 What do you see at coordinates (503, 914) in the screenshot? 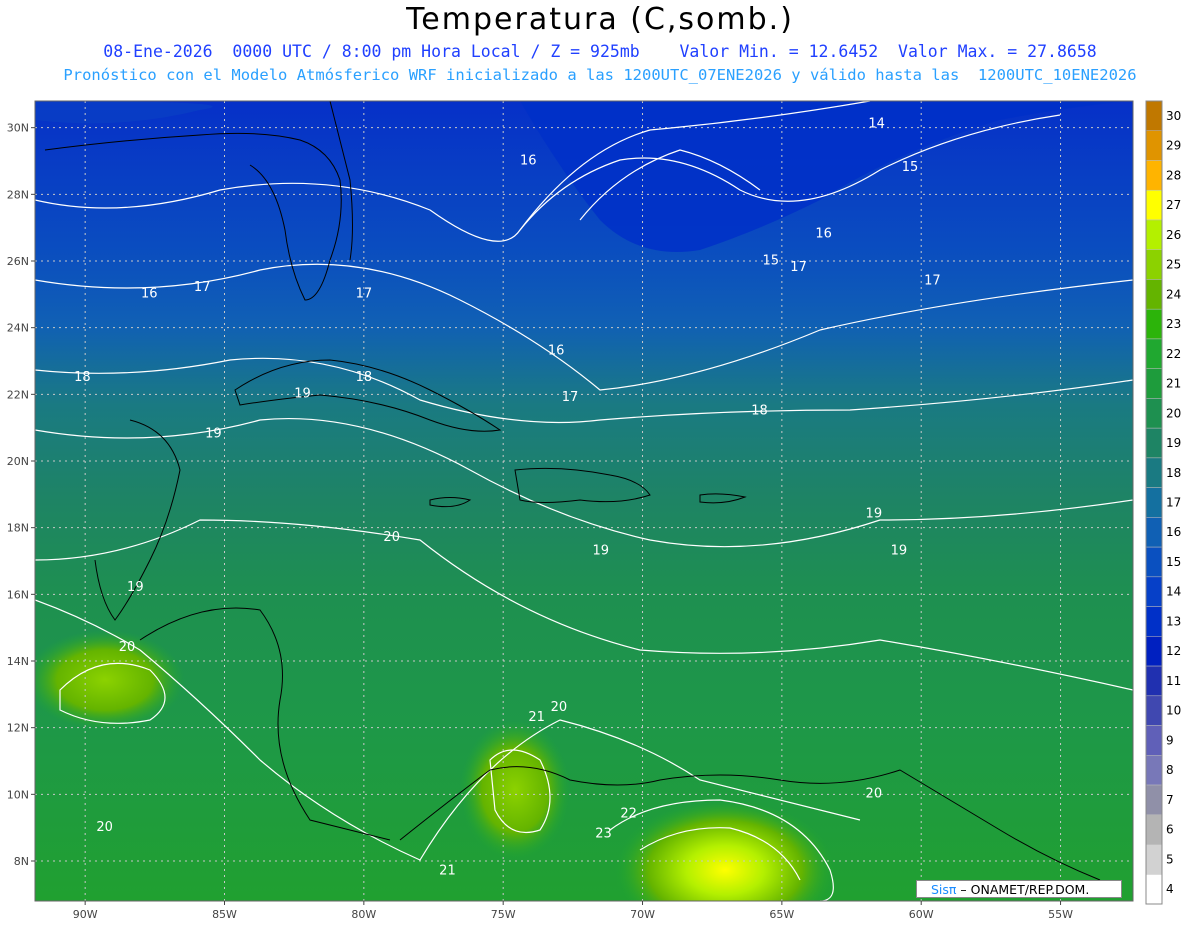
I see `lon-tick-label: 75W` at bounding box center [503, 914].